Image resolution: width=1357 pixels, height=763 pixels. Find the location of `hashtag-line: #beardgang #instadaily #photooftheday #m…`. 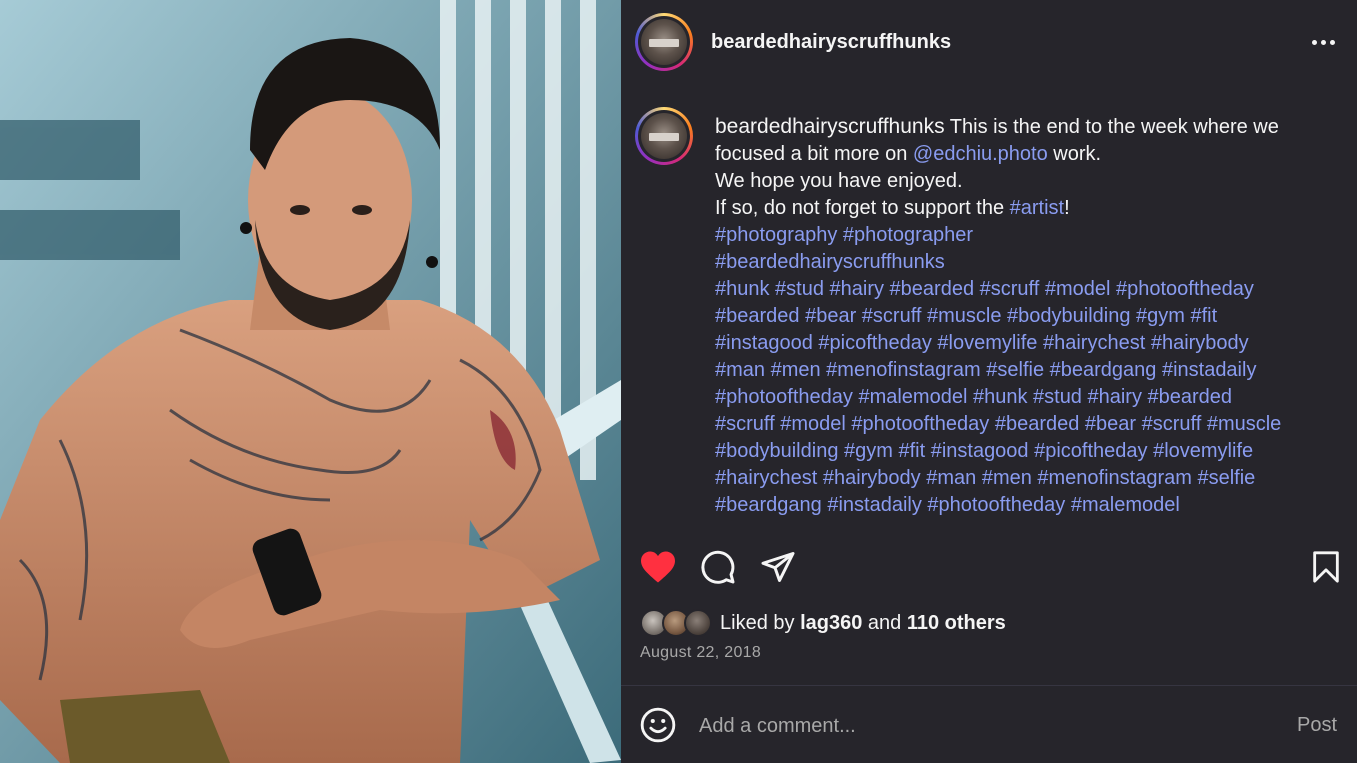

hashtag-line: #beardgang #instadaily #photooftheday #m… is located at coordinates (1025, 505).